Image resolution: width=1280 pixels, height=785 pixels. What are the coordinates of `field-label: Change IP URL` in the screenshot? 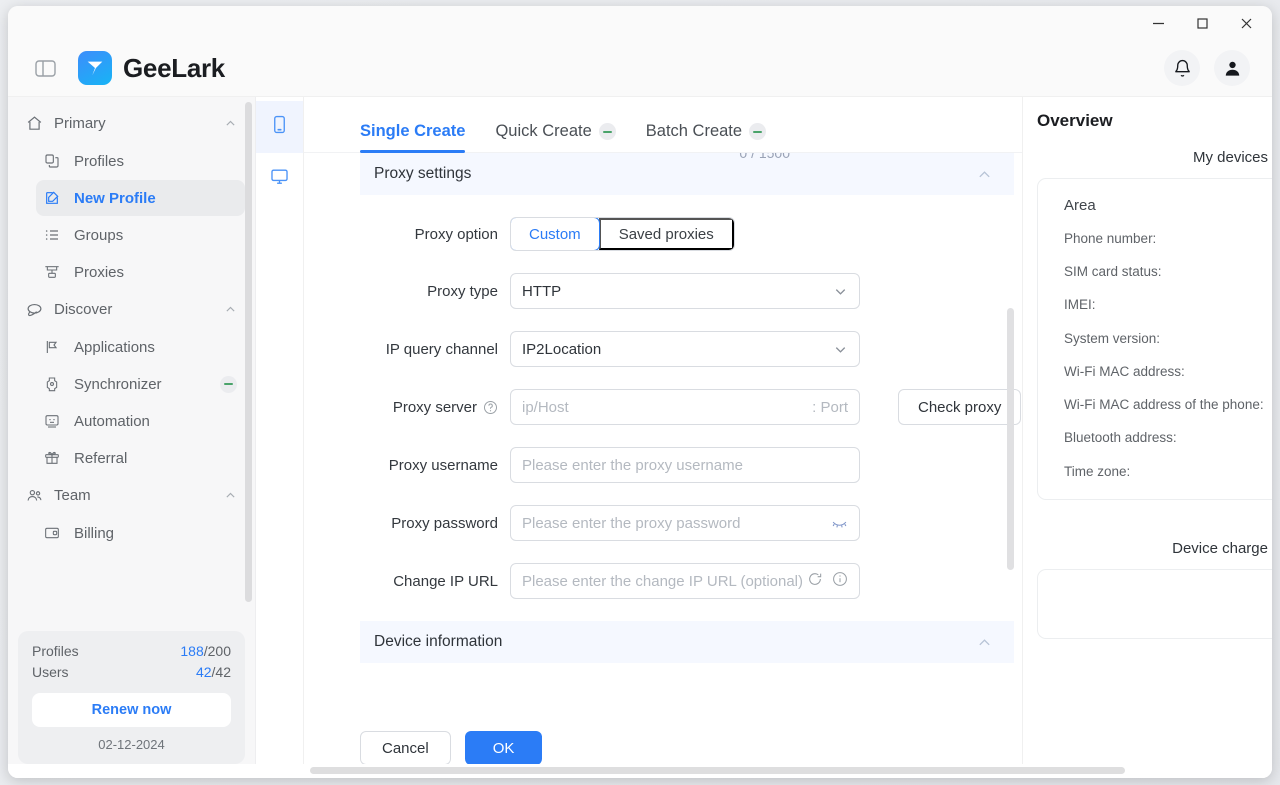 It's located at (445, 581).